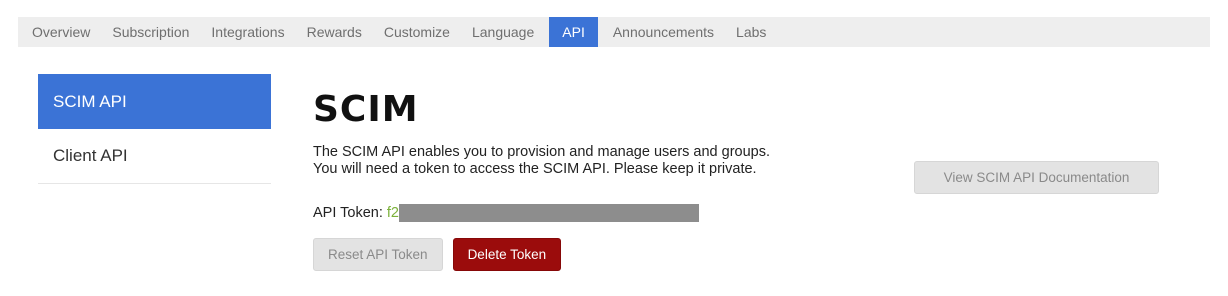  Describe the element at coordinates (663, 32) in the screenshot. I see `tab-announcements: Announcements` at that location.